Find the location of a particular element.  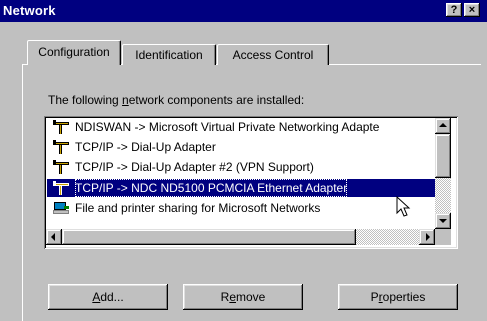

scroll-up-button is located at coordinates (443, 126).